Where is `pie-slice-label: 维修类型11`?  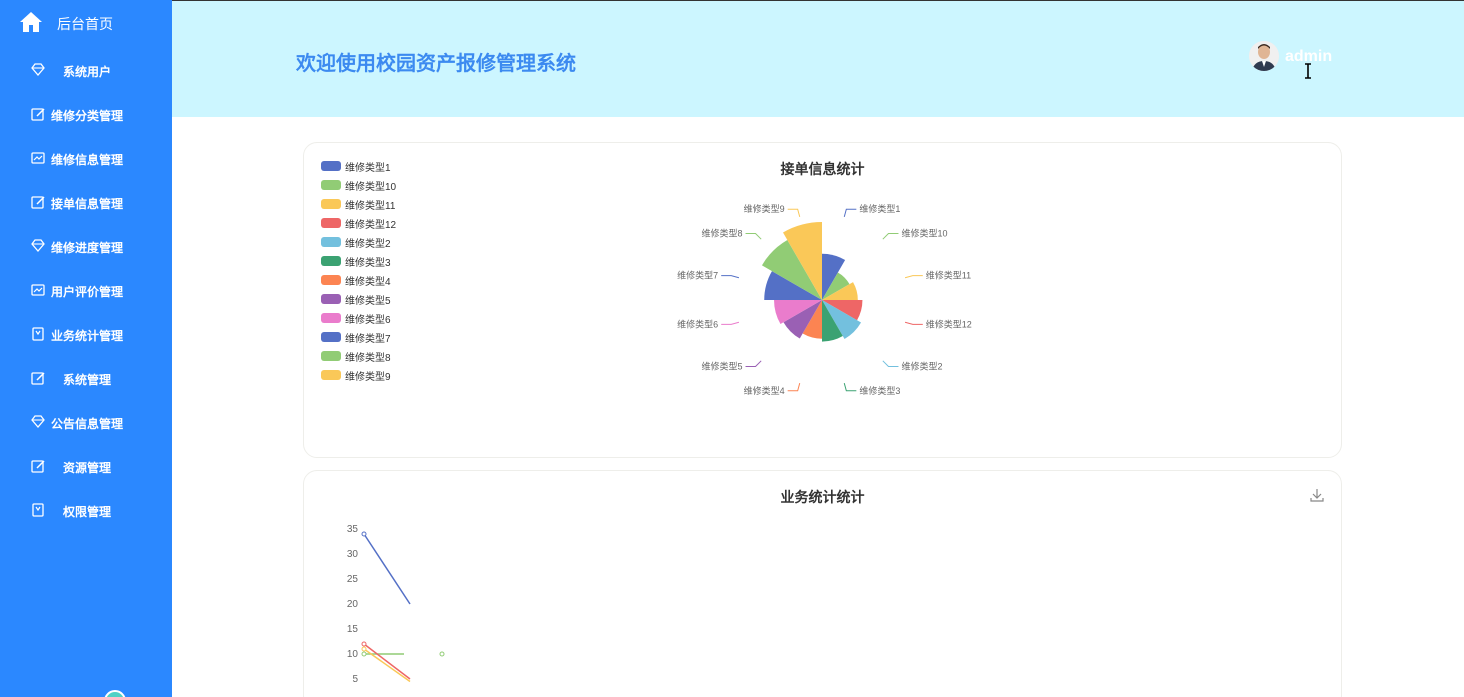
pie-slice-label: 维修类型11 is located at coordinates (948, 275).